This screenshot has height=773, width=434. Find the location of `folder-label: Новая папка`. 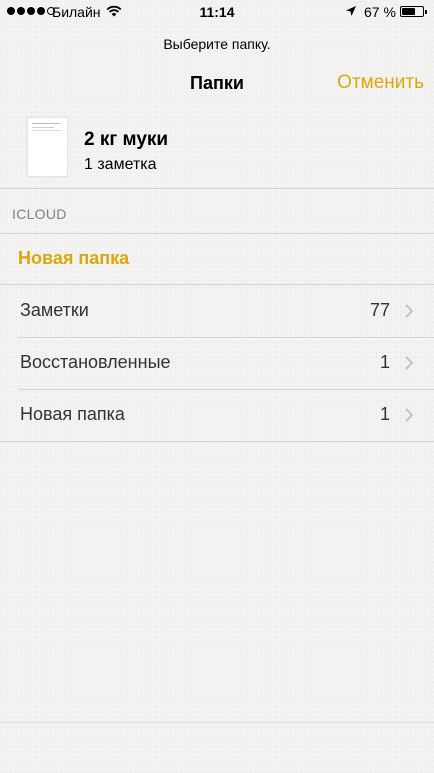

folder-label: Новая папка is located at coordinates (72, 414).